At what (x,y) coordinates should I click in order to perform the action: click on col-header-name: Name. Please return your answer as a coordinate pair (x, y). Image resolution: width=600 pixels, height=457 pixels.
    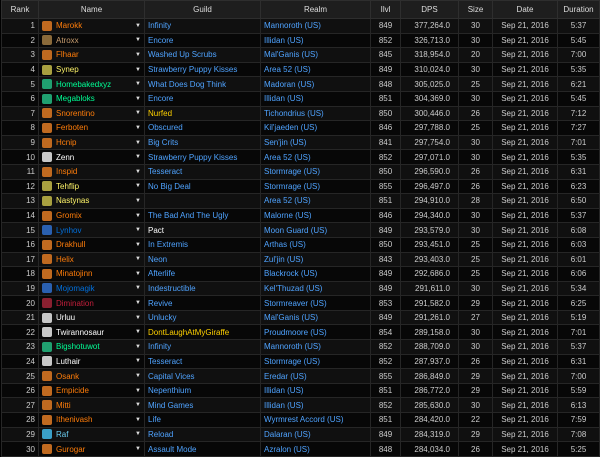
    Looking at the image, I should click on (91, 9).